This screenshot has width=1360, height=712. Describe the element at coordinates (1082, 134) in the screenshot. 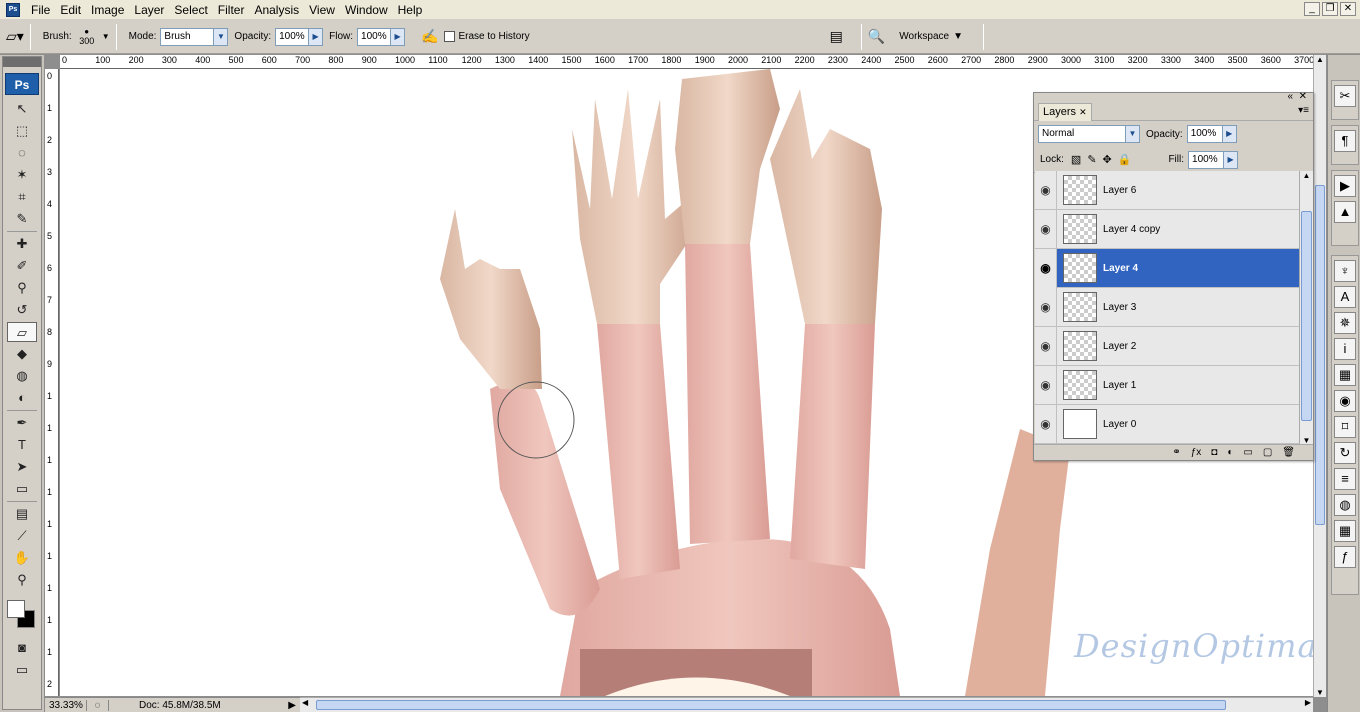

I see `blend-mode-select: Normal` at that location.